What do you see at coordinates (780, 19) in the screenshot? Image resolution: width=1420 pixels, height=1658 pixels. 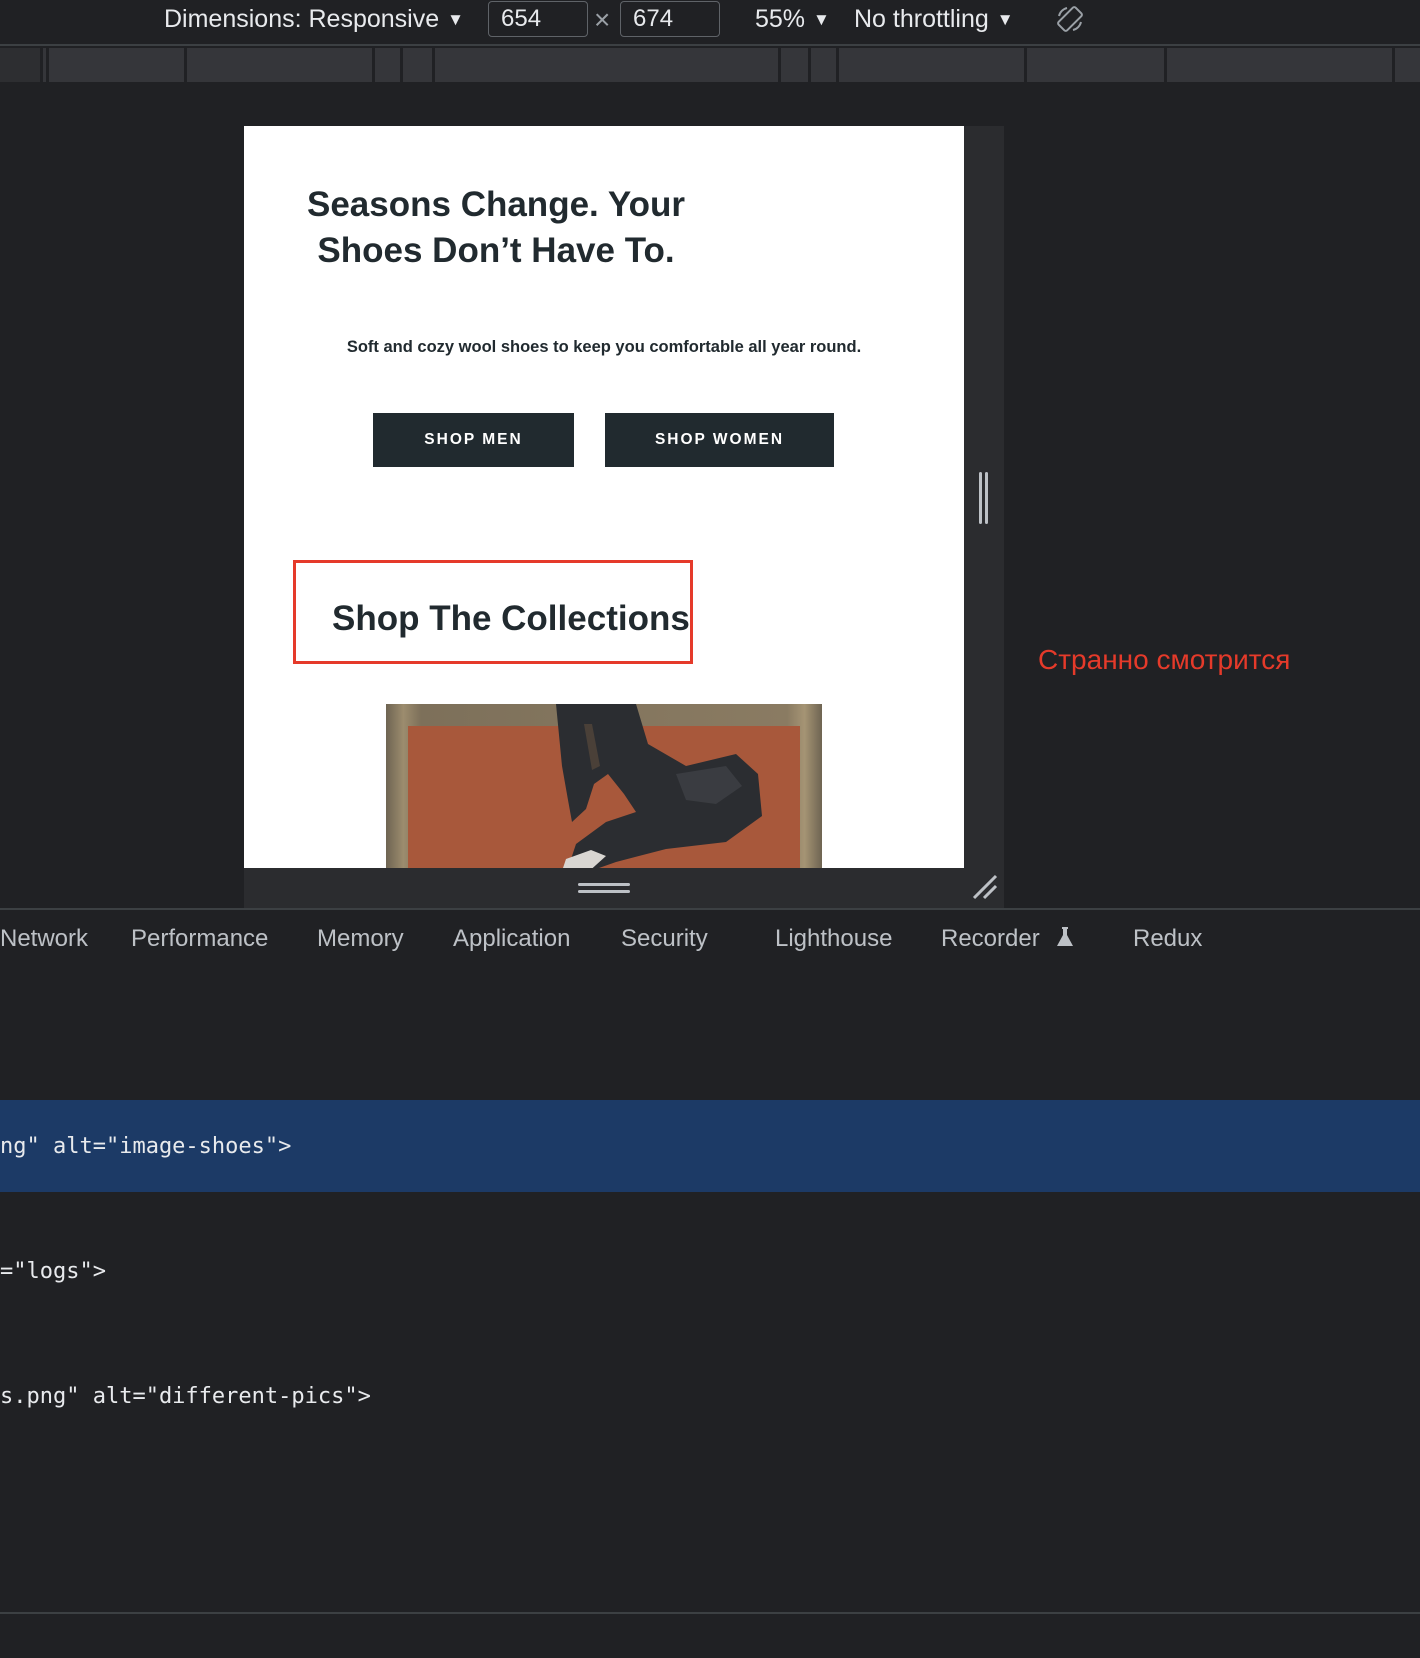 I see `zoom-label: 55%` at bounding box center [780, 19].